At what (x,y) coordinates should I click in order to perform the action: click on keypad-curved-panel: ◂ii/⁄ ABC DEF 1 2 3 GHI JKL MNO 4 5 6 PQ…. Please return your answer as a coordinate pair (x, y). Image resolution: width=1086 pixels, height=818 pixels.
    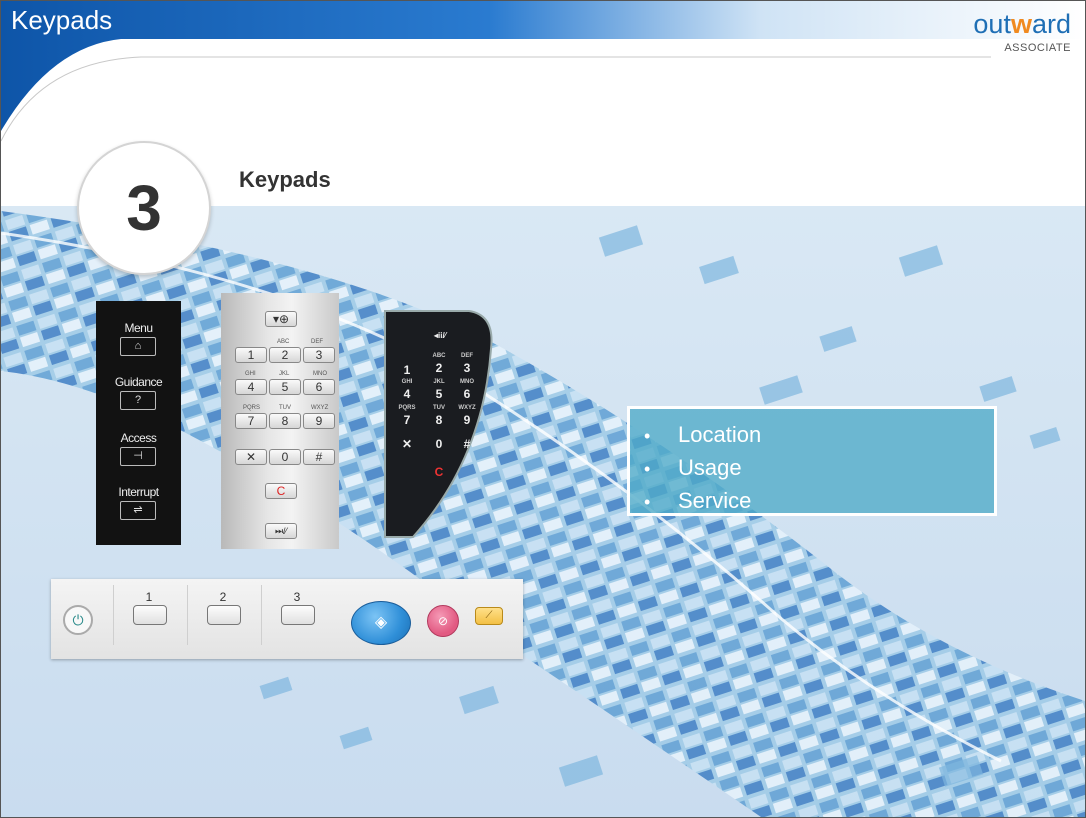
    Looking at the image, I should click on (439, 425).